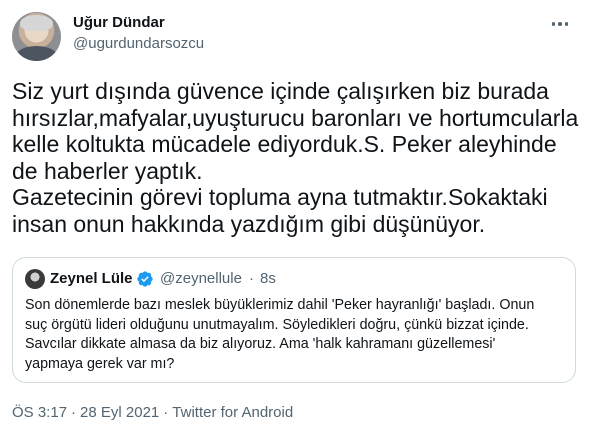 The height and width of the screenshot is (436, 592). Describe the element at coordinates (145, 279) in the screenshot. I see `verified-badge-icon` at that location.